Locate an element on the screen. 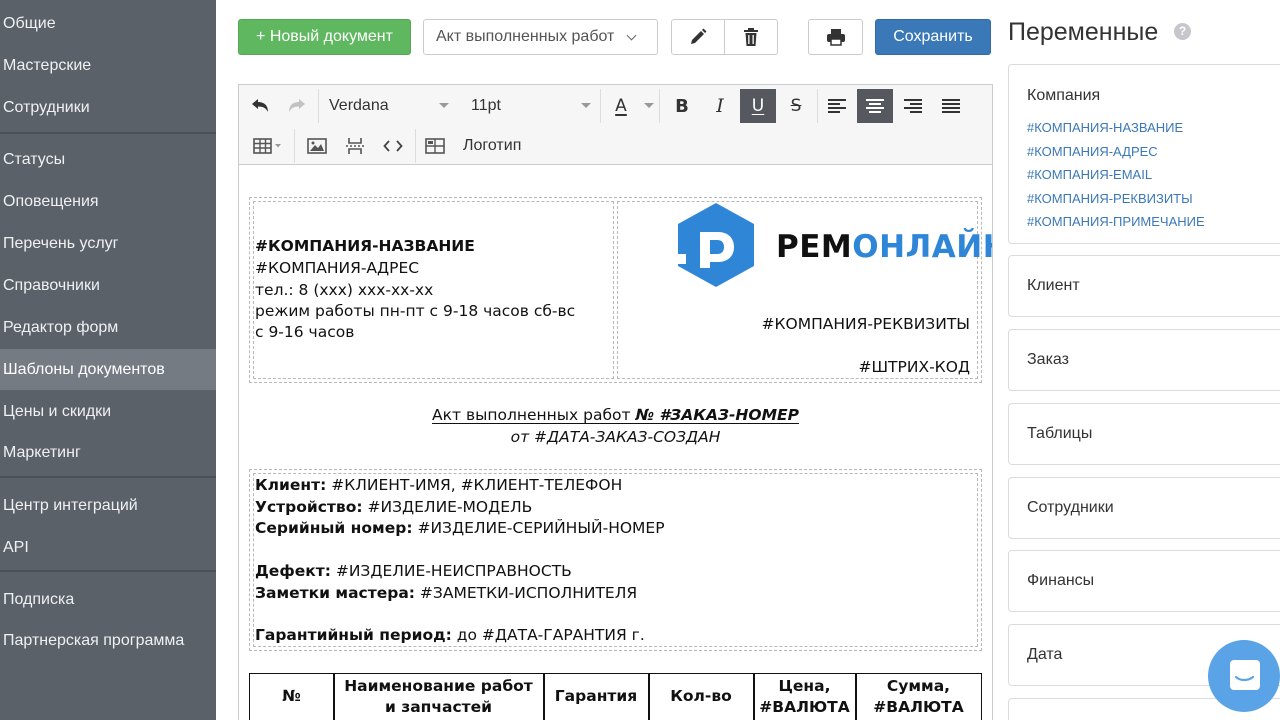 This screenshot has width=1280, height=720. defect-label: Дефект: is located at coordinates (293, 571).